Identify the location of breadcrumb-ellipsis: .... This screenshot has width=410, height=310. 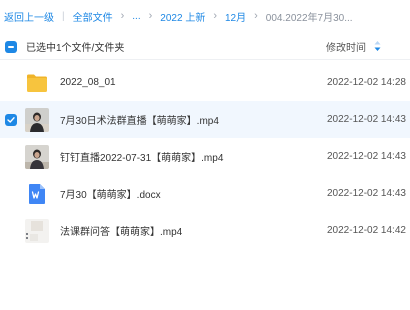
(136, 16).